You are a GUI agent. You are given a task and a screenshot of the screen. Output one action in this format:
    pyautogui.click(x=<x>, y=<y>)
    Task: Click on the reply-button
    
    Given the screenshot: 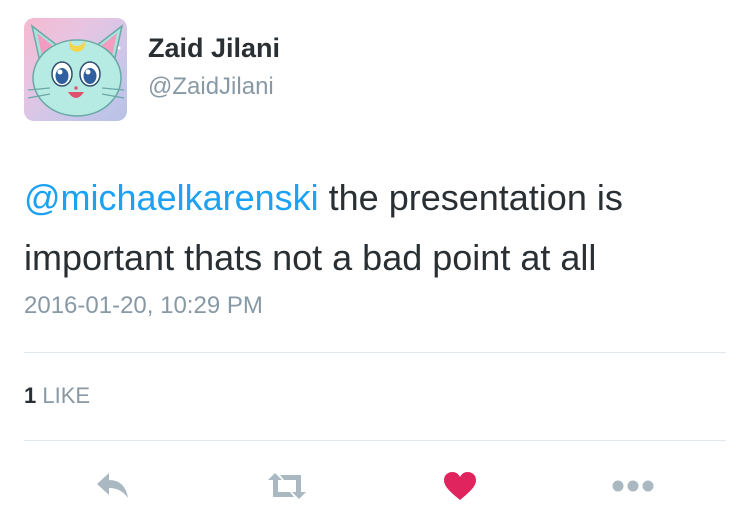 What is the action you would take?
    pyautogui.click(x=113, y=486)
    